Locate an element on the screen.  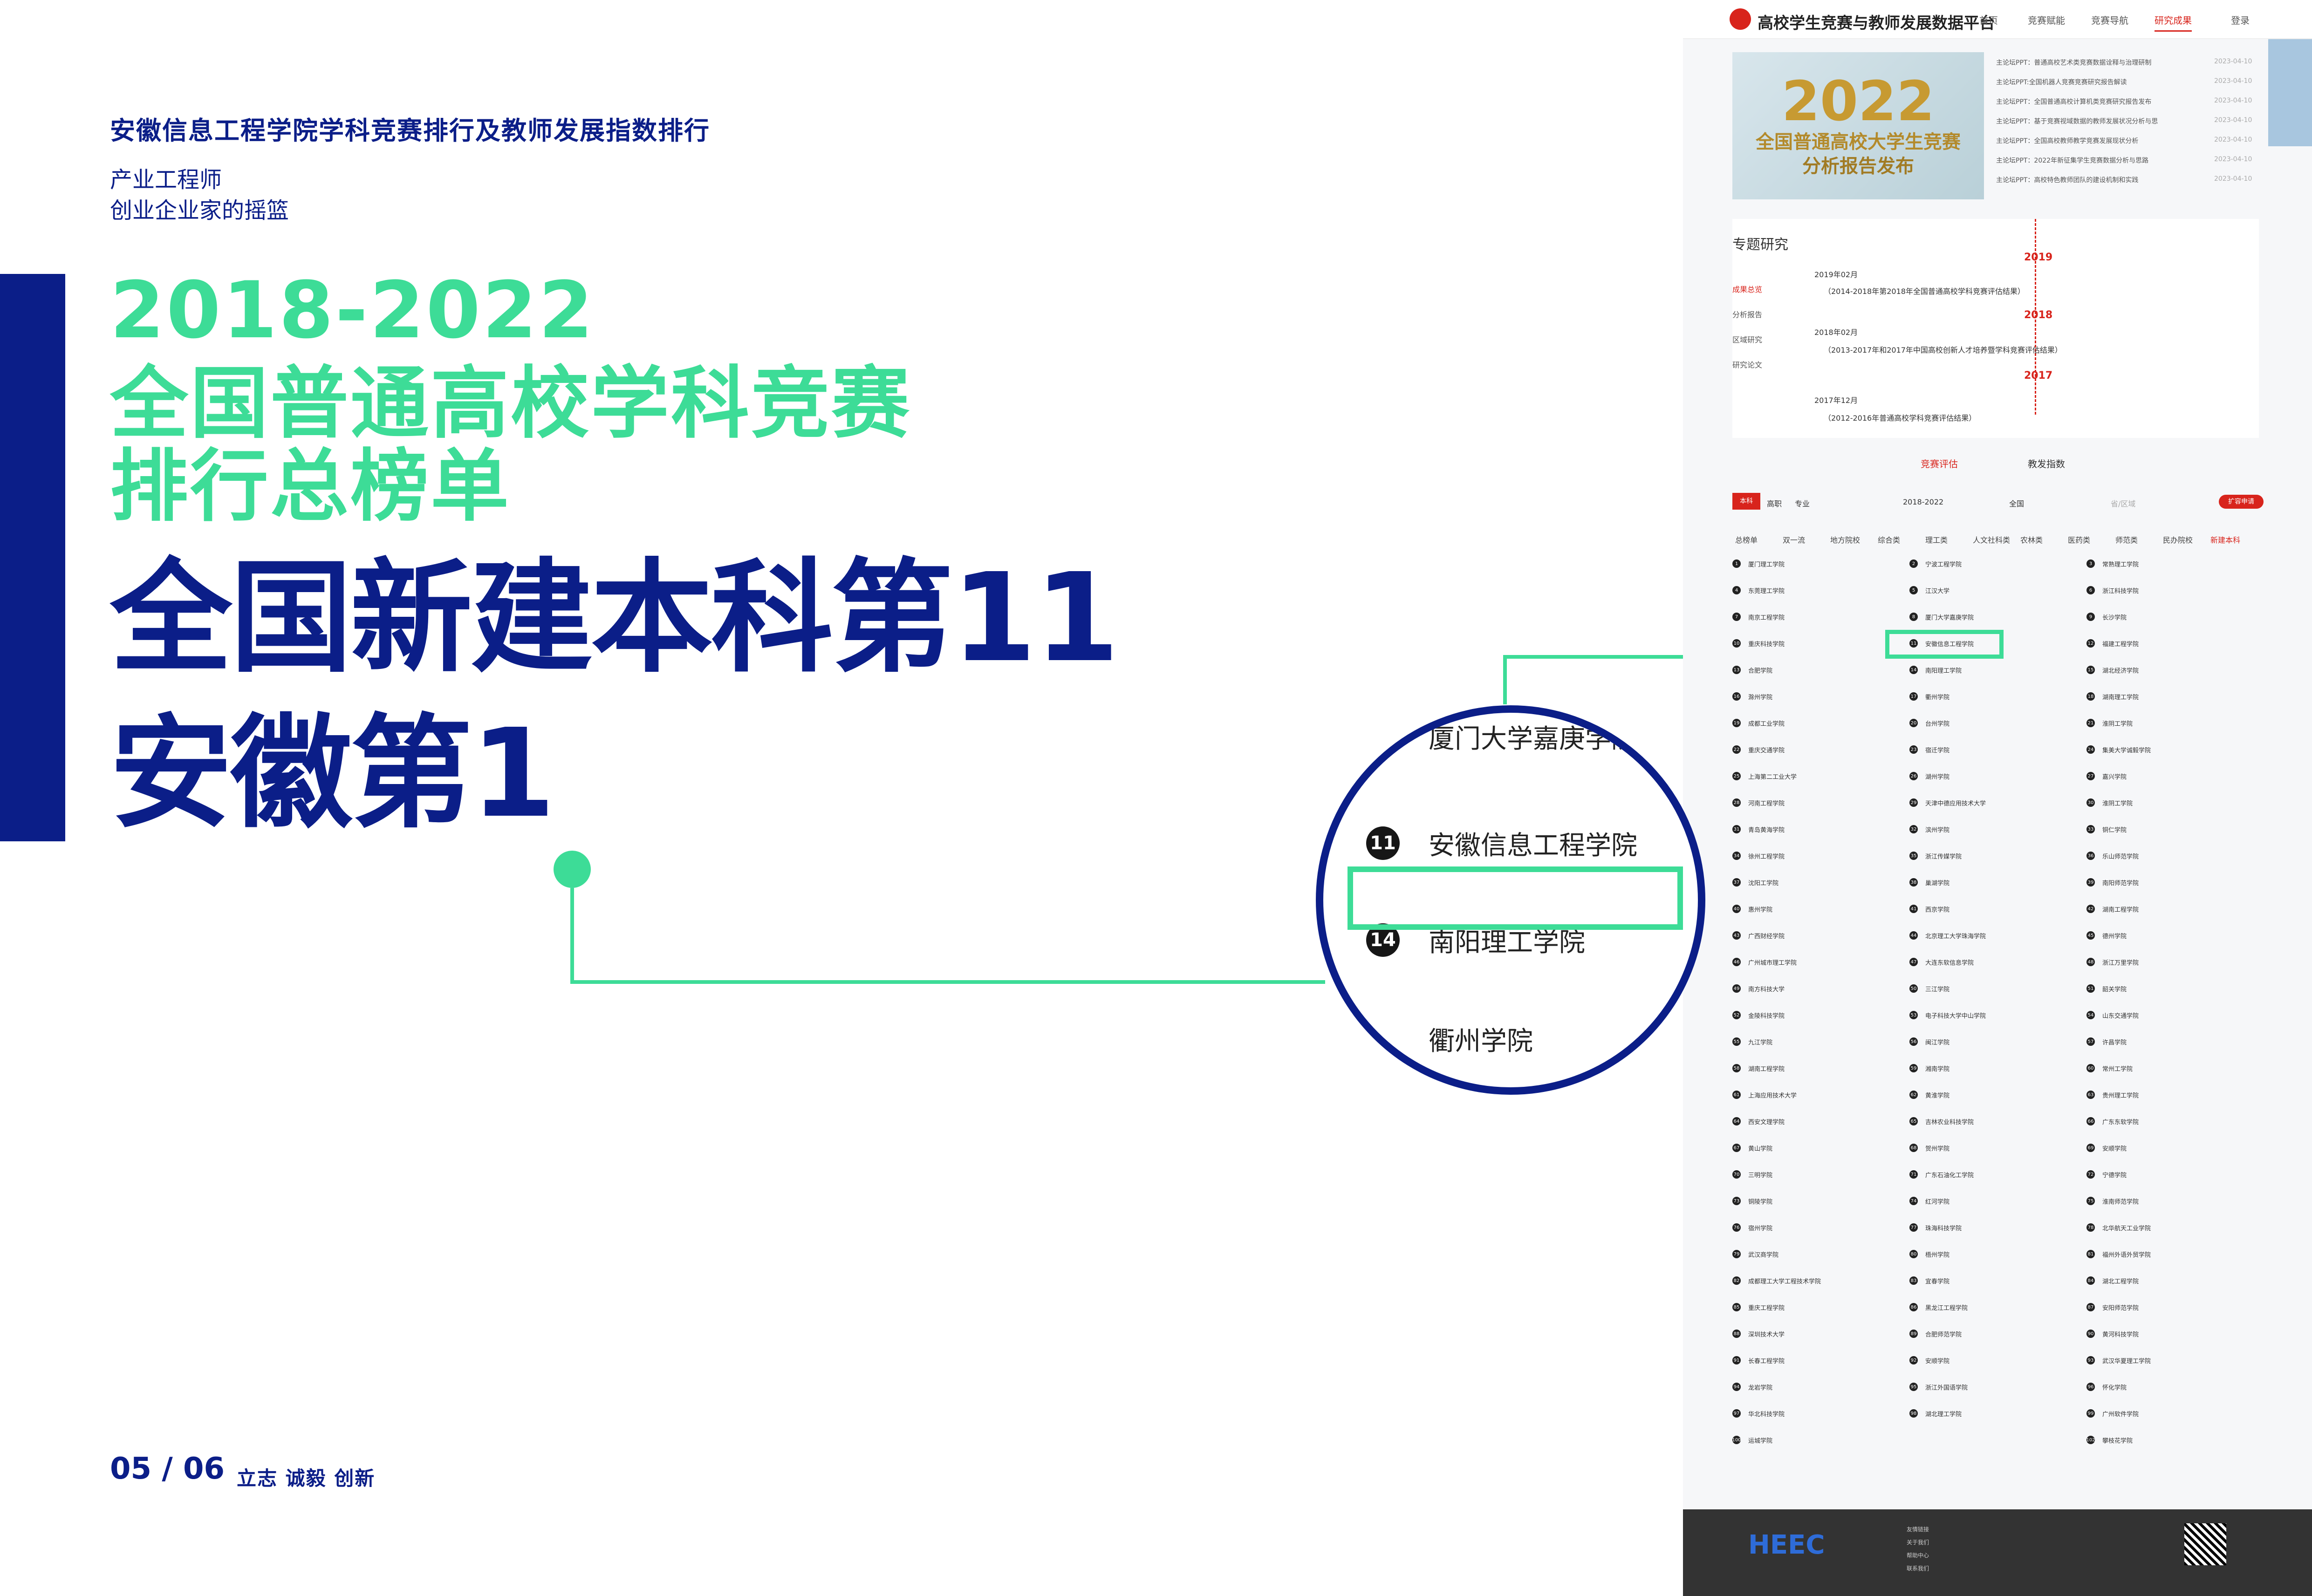
table-row: 23 宿迁学院 is located at coordinates (1970, 749).